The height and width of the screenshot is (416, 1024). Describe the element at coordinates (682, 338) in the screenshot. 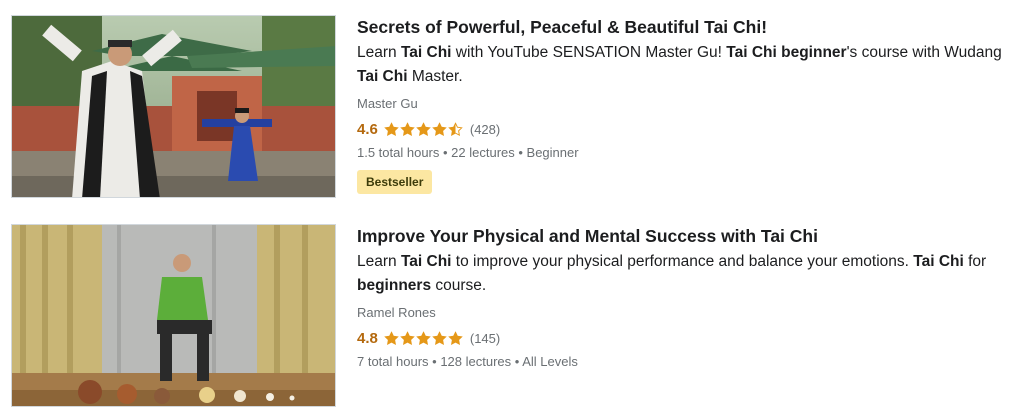

I see `rating-row: 4.8 (145)` at that location.